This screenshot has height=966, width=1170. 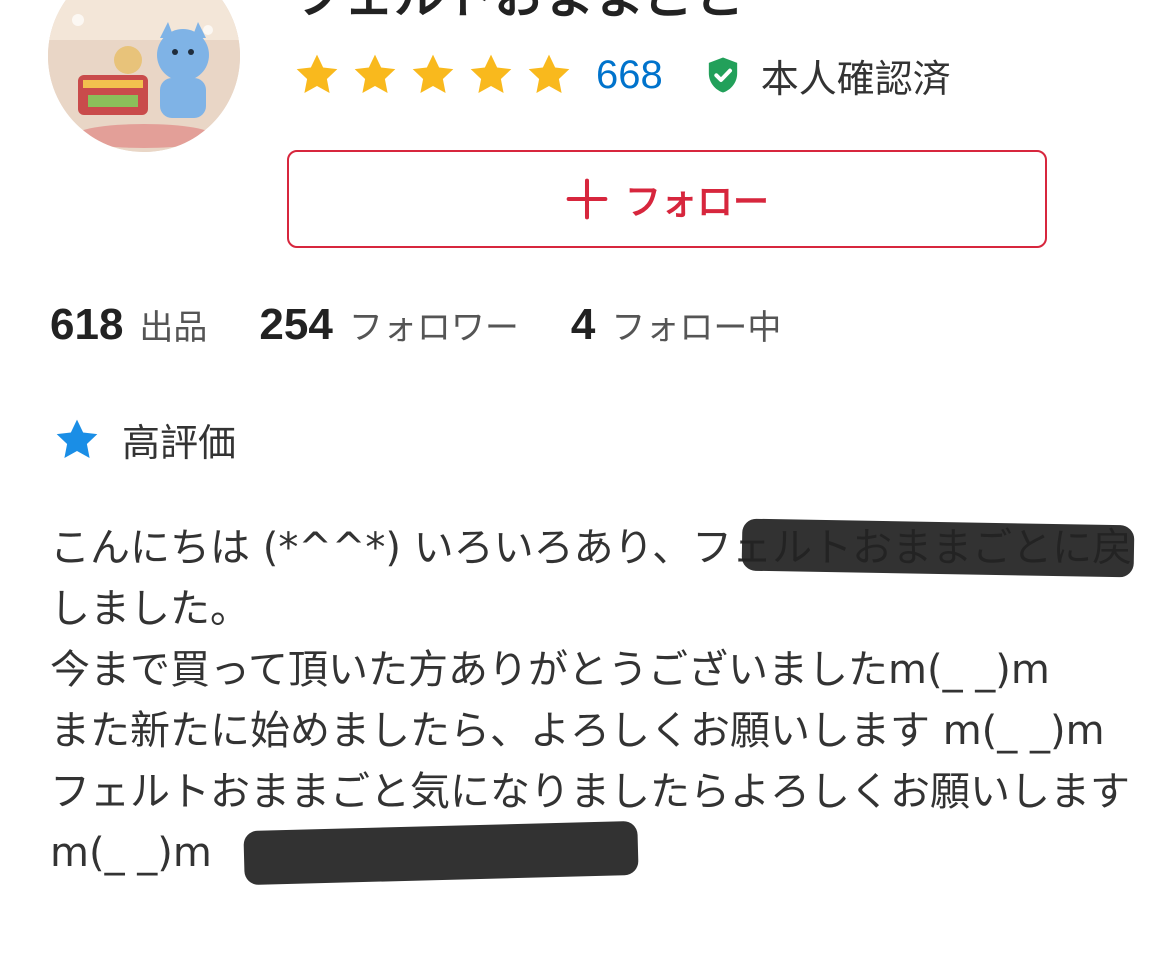 I want to click on follow-button-label: フォロー, so click(x=696, y=202).